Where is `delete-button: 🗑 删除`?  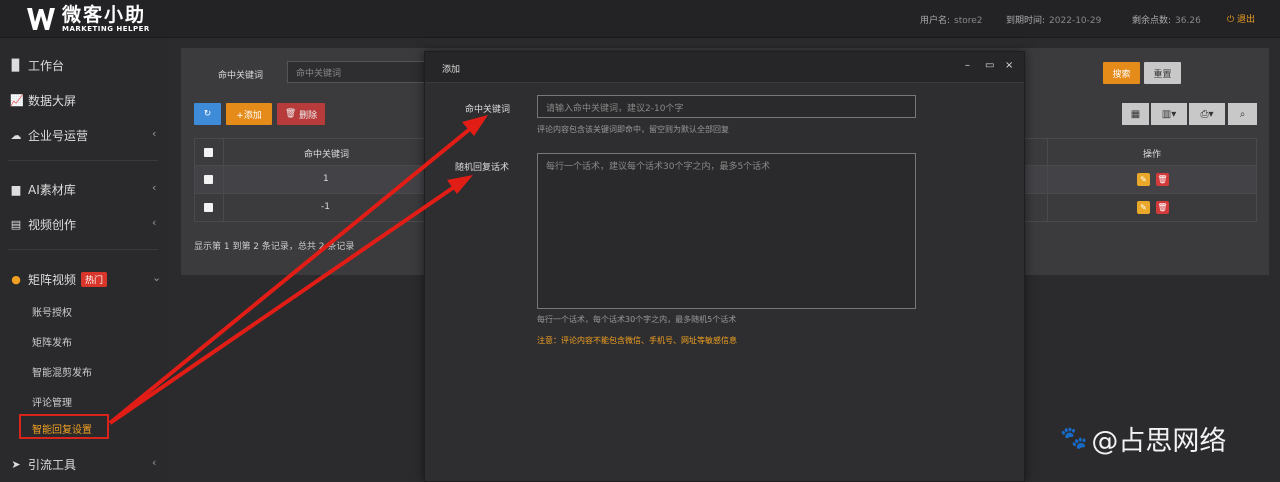 delete-button: 🗑 删除 is located at coordinates (301, 114).